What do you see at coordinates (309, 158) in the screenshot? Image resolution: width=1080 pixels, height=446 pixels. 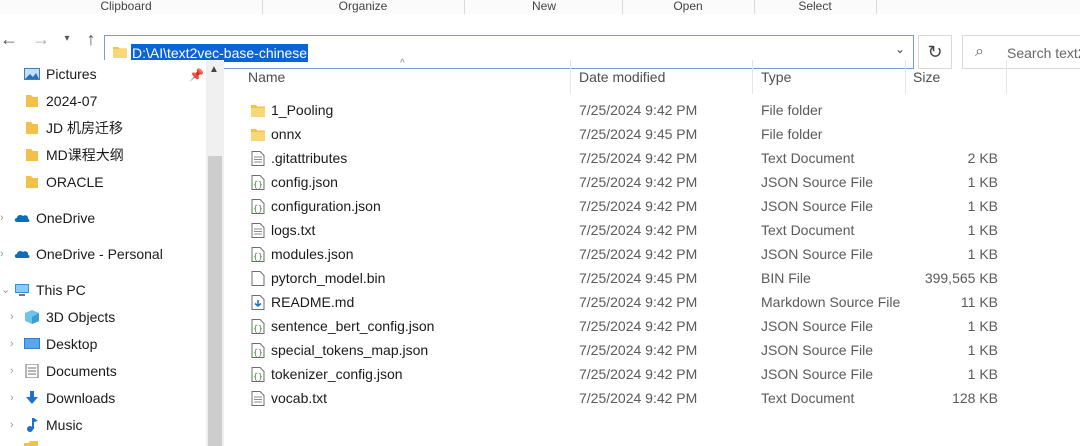 I see `file-name: .gitattributes` at bounding box center [309, 158].